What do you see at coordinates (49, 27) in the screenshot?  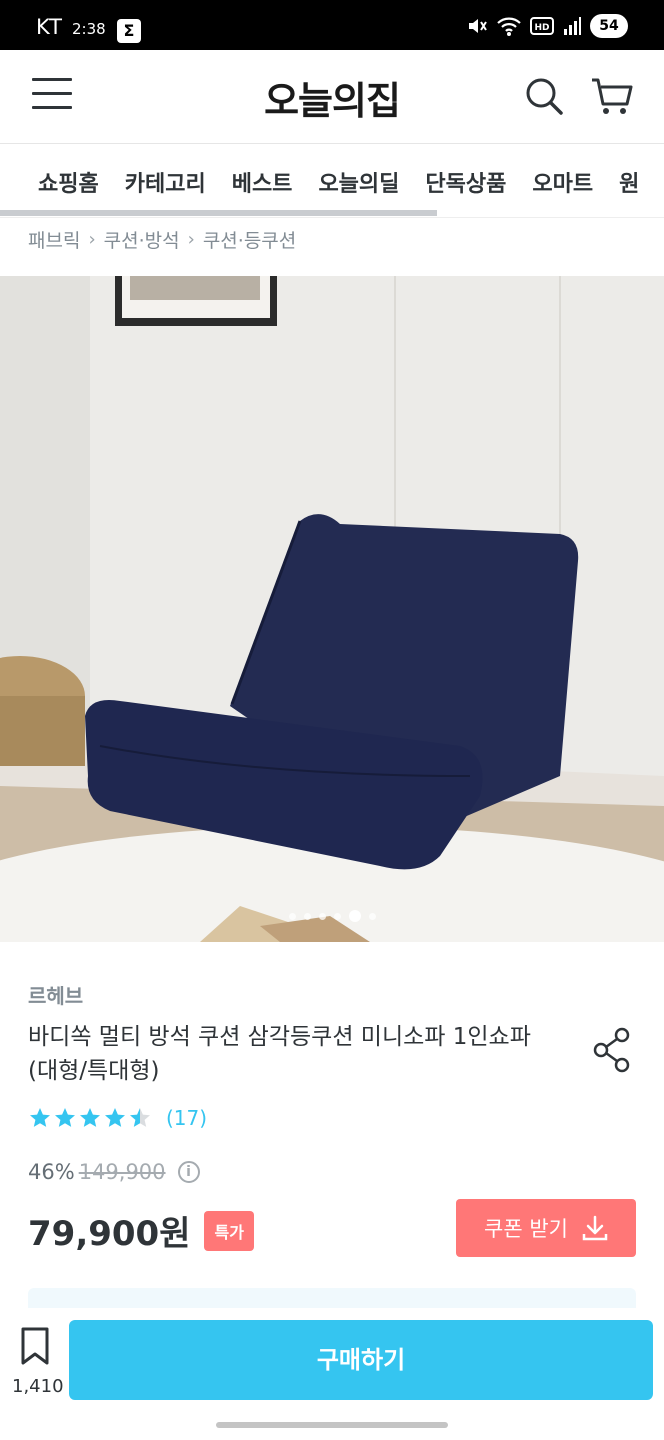 I see `carrier-label: KT` at bounding box center [49, 27].